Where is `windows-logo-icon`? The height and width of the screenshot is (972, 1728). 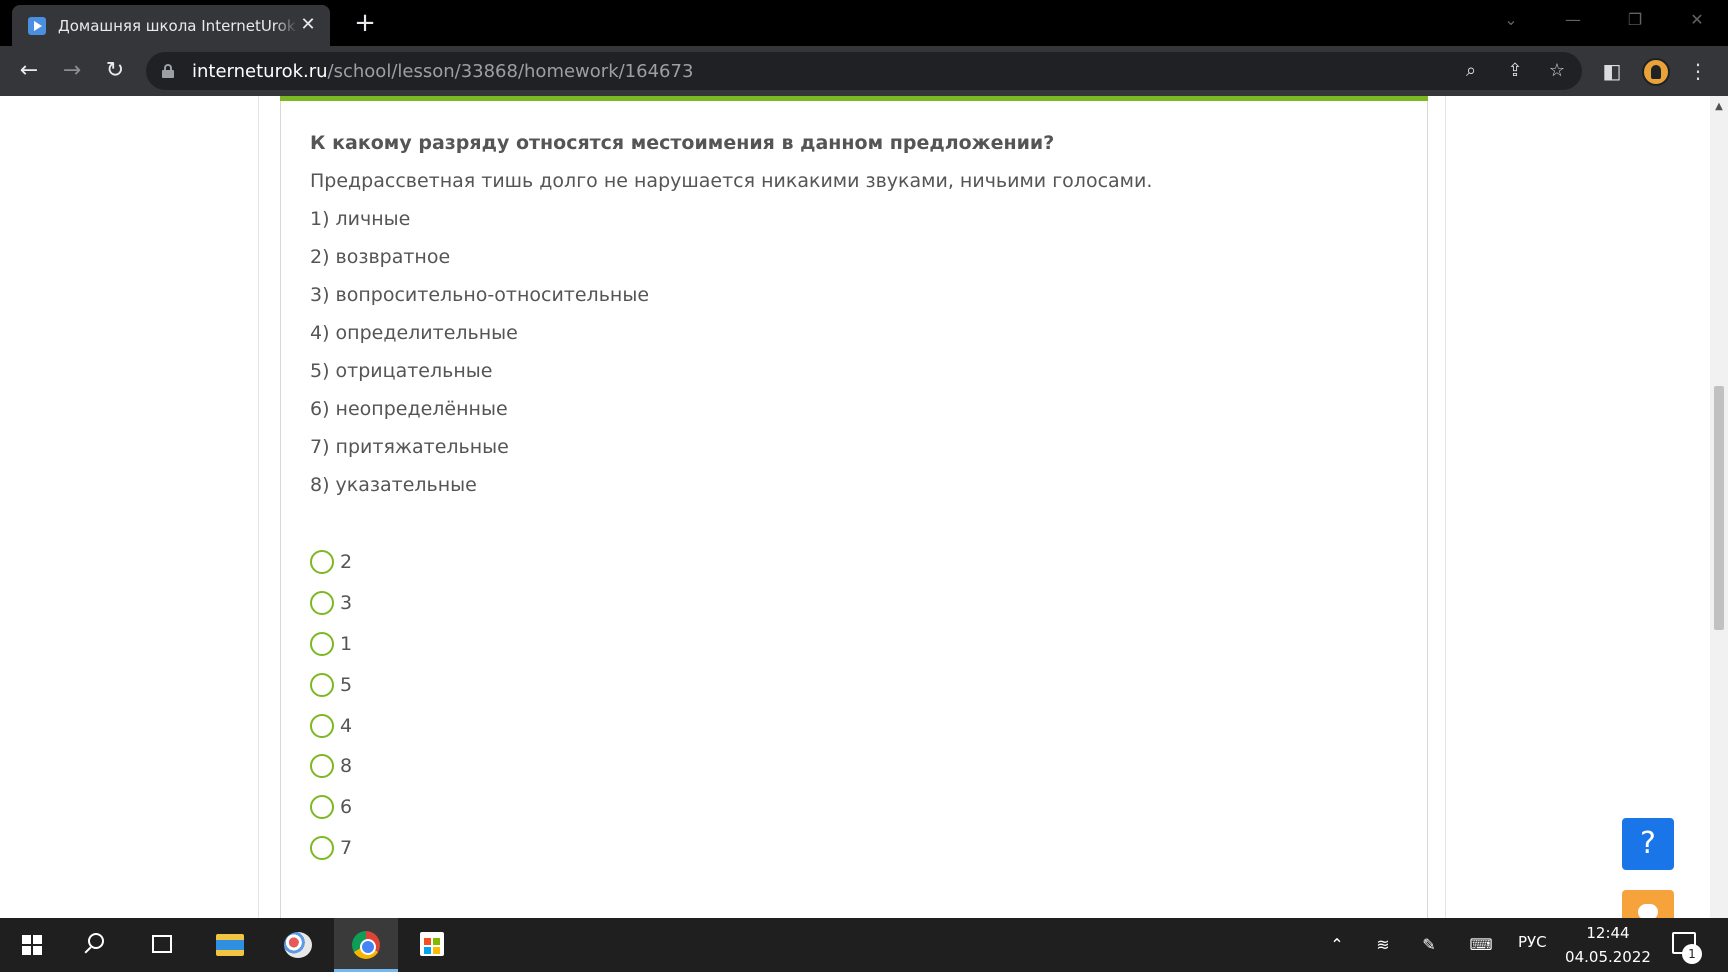
windows-logo-icon is located at coordinates (32, 945).